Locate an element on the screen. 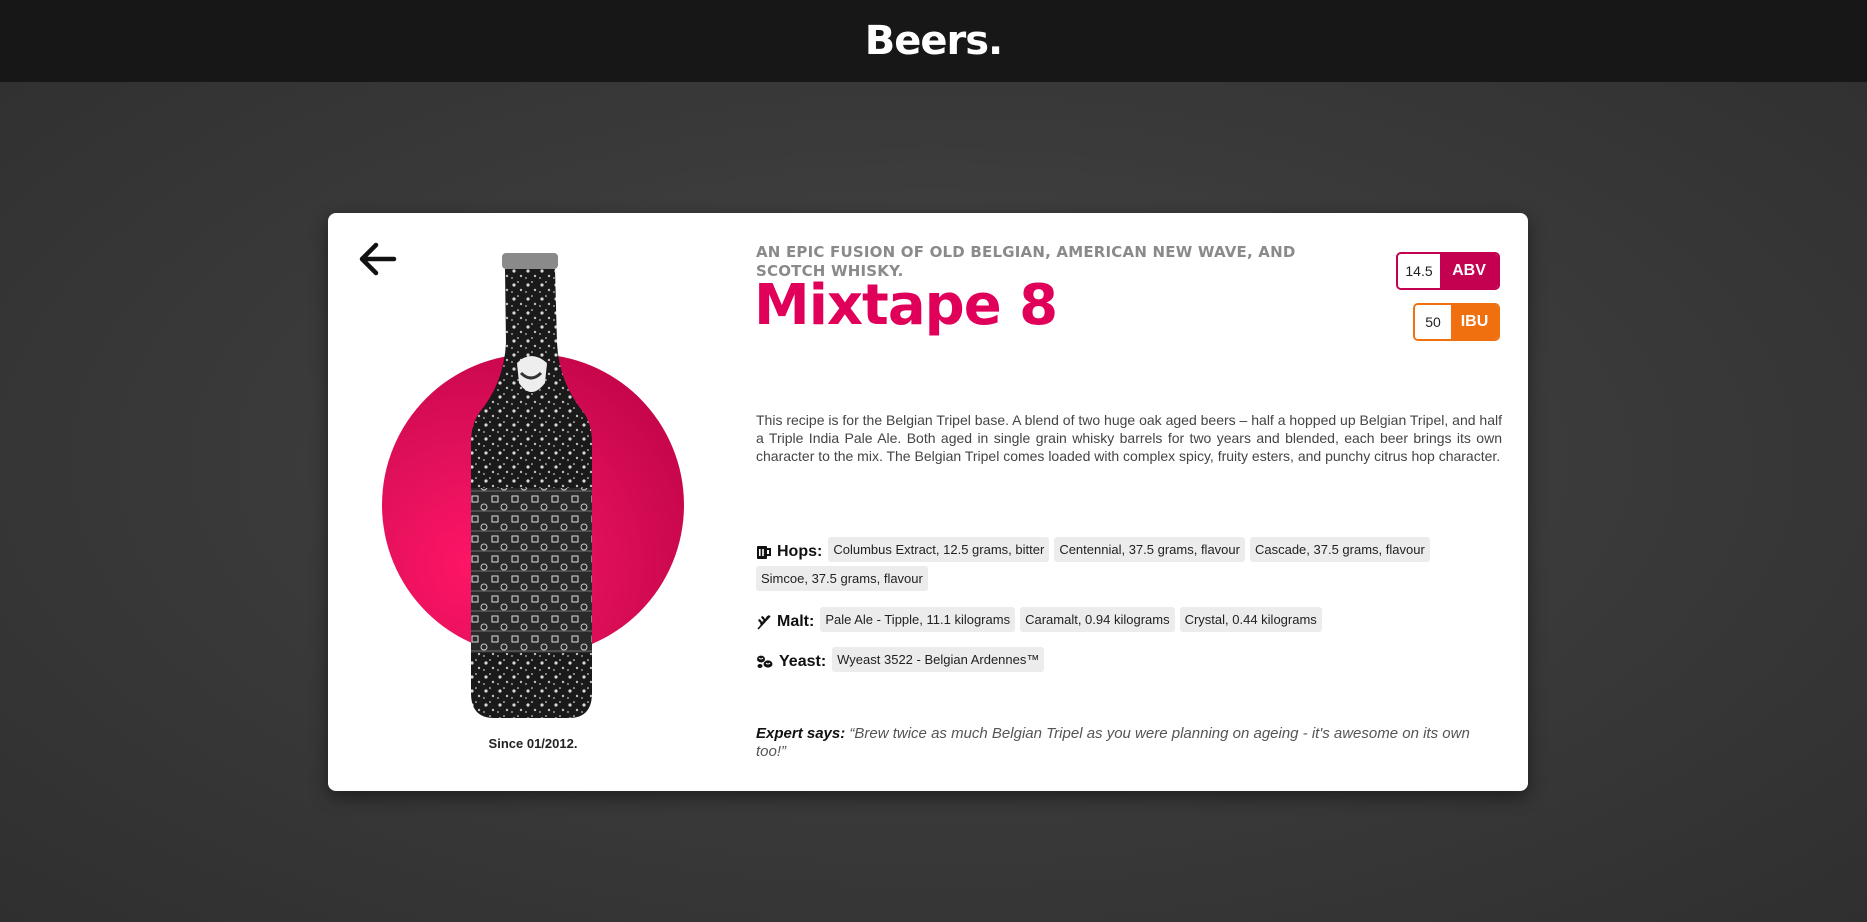 The image size is (1867, 922). abv-value: 14.5 is located at coordinates (1419, 271).